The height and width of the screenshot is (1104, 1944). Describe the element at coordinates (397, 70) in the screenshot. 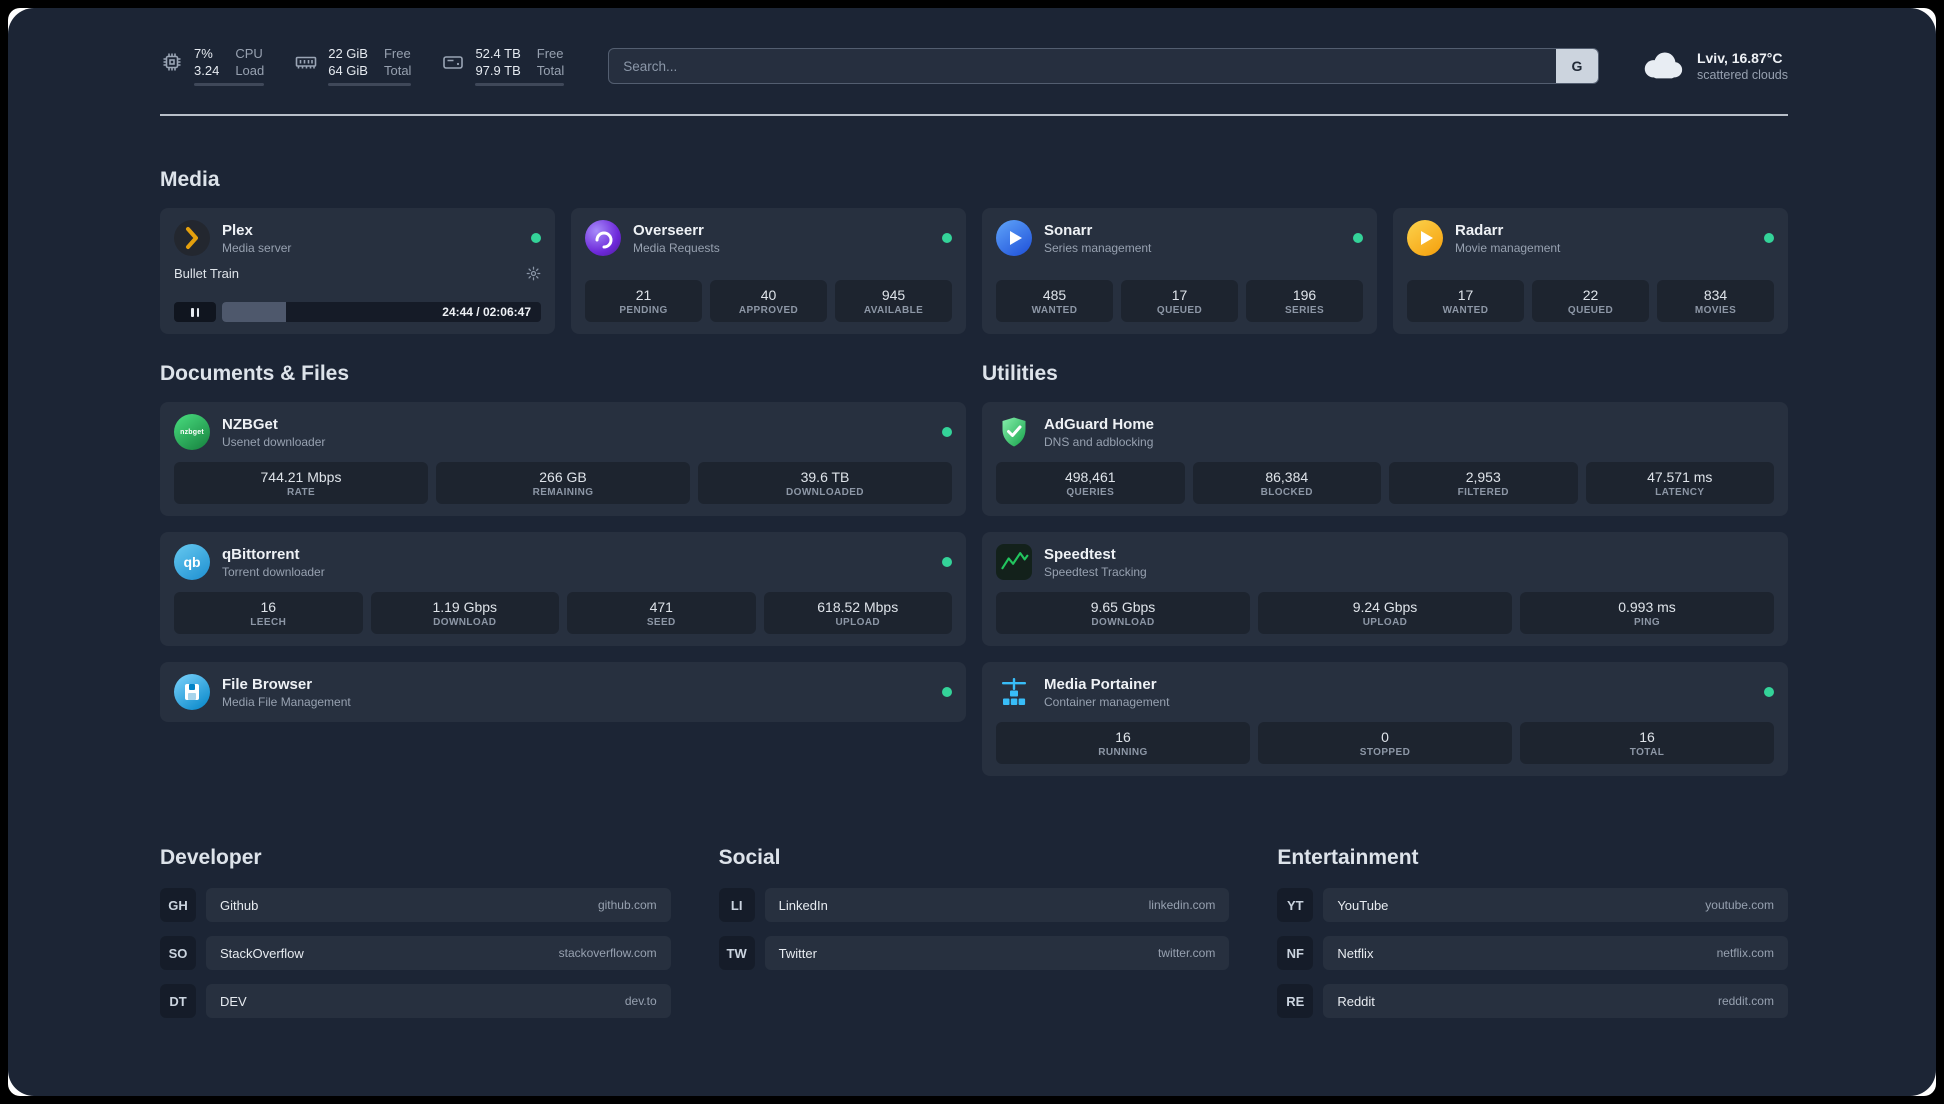

I see `memory-total-label: Total` at that location.